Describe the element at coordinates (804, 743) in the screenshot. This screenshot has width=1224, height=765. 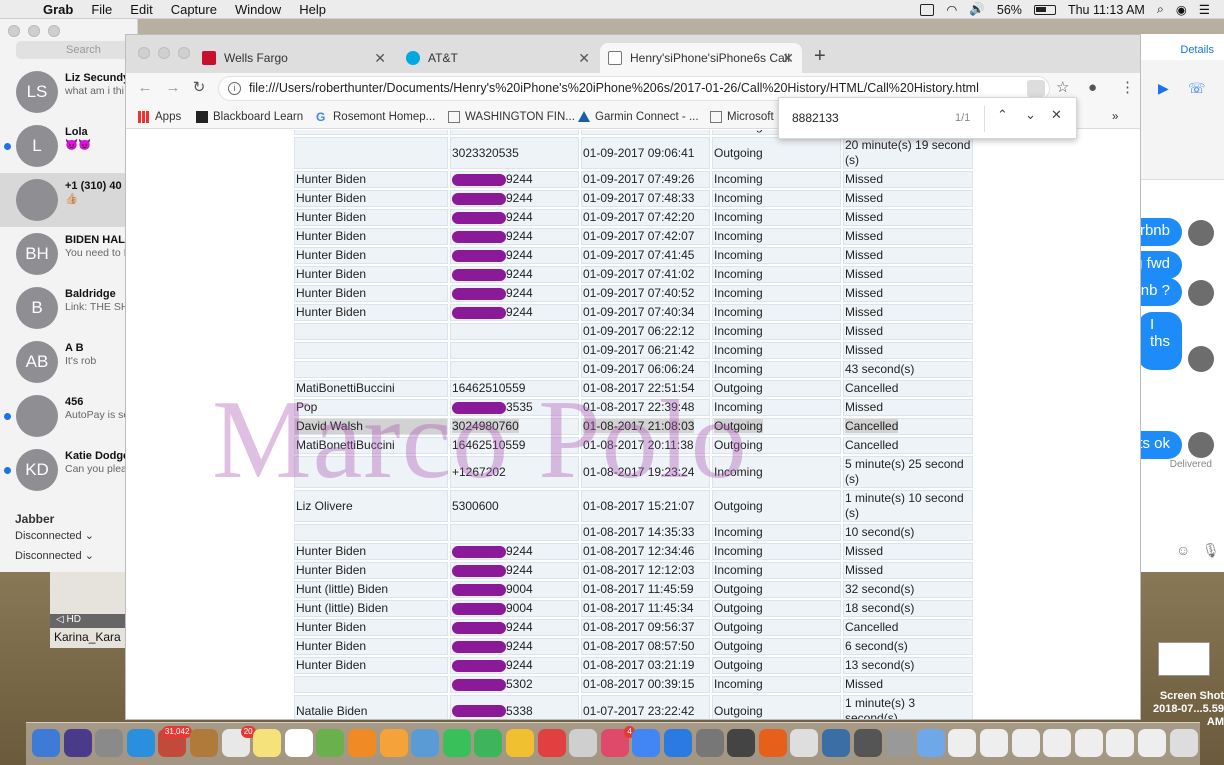
I see `utility-icon` at that location.